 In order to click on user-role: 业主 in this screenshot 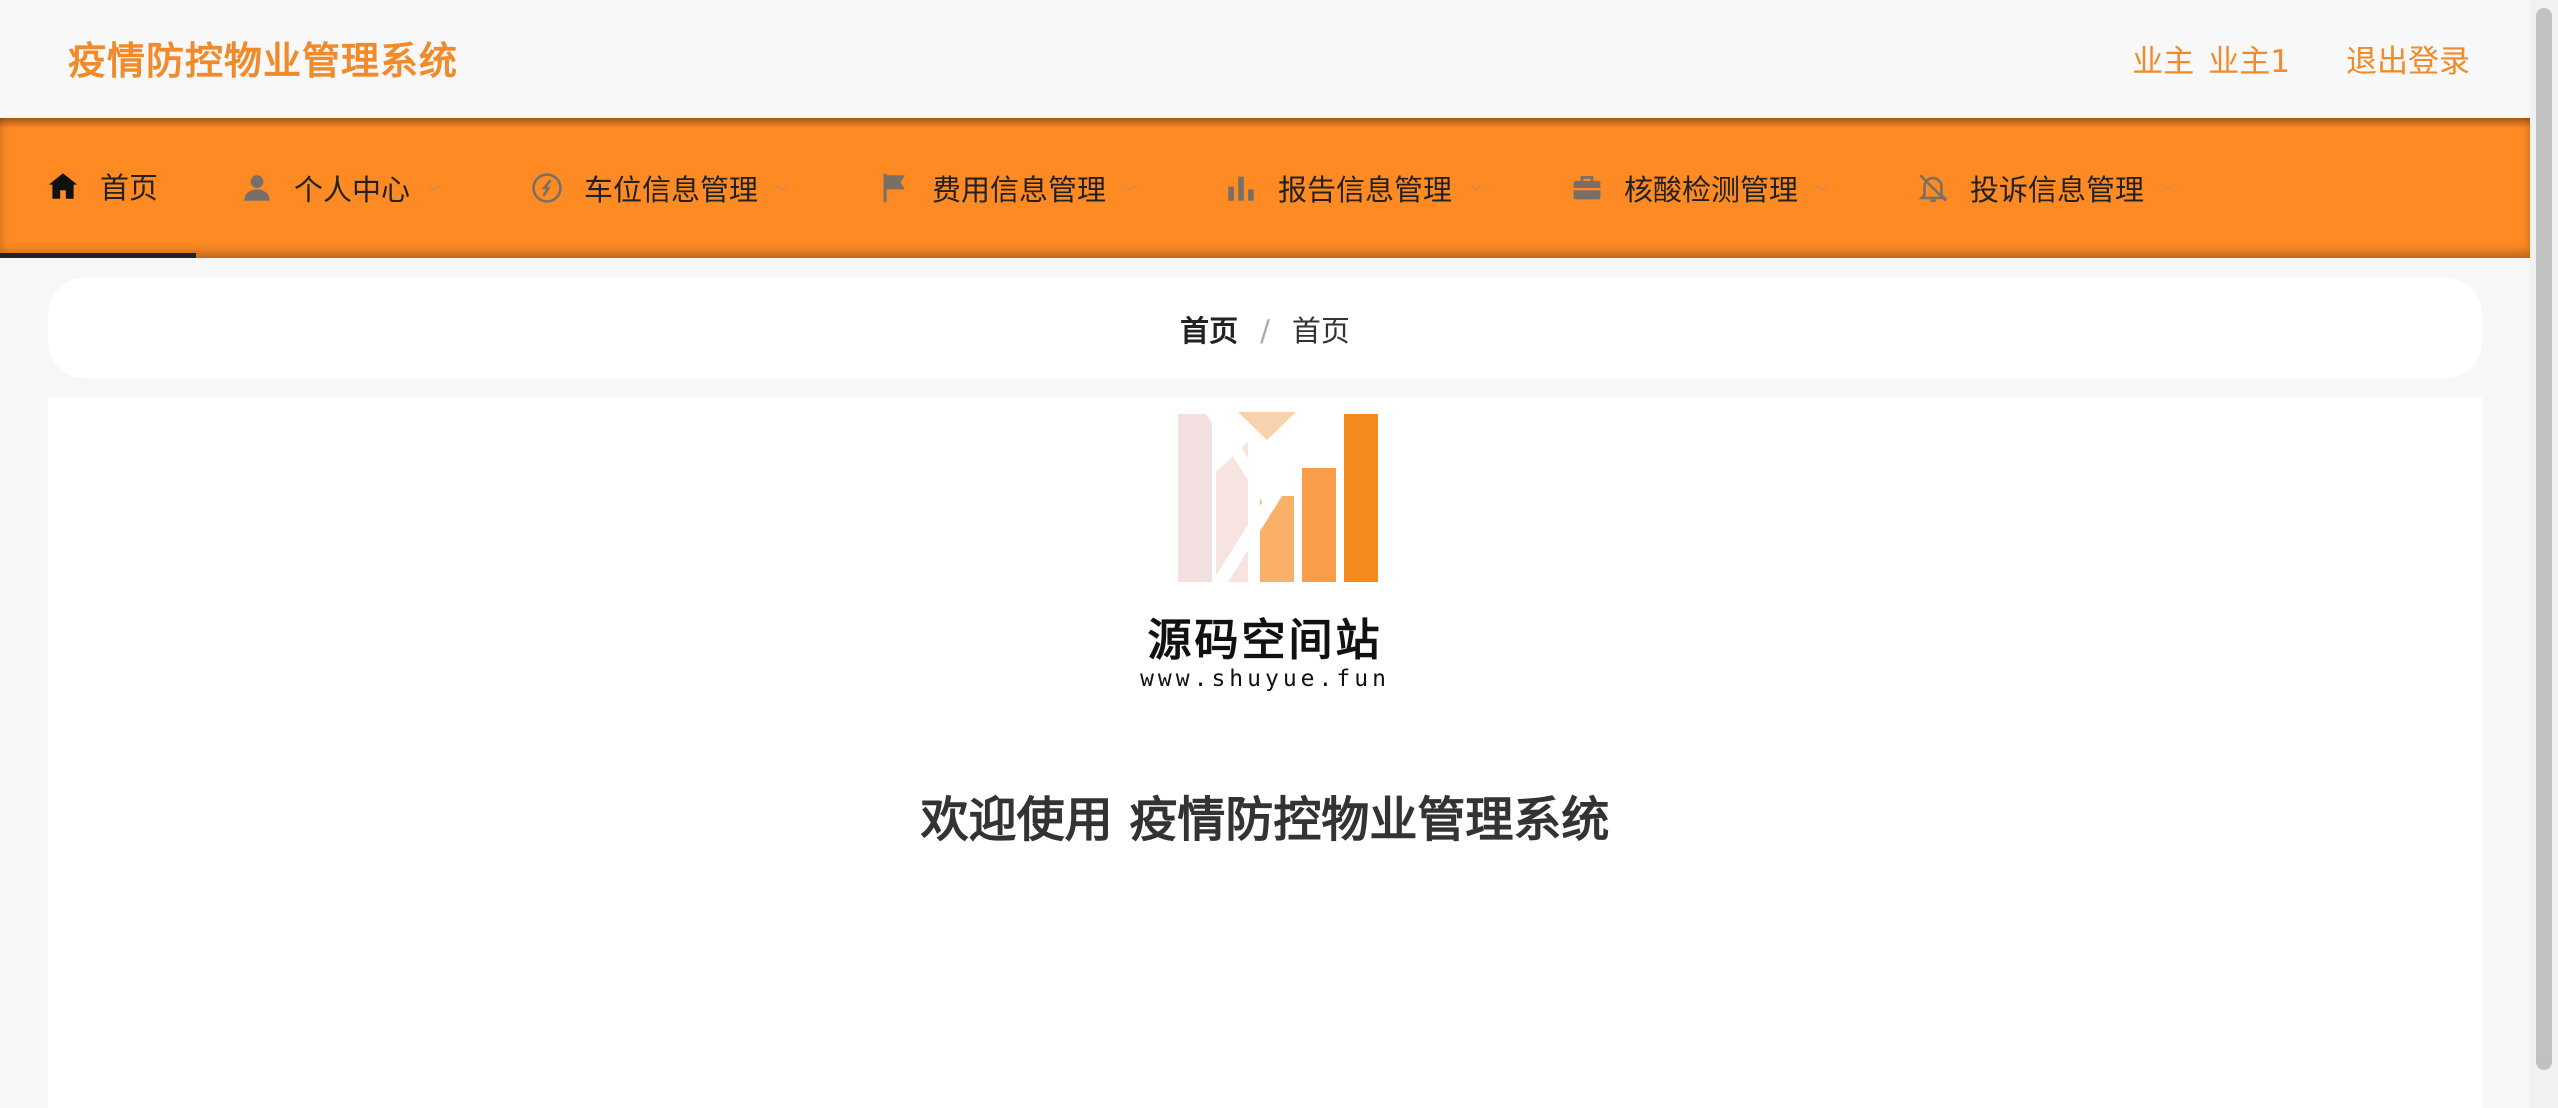, I will do `click(2163, 62)`.